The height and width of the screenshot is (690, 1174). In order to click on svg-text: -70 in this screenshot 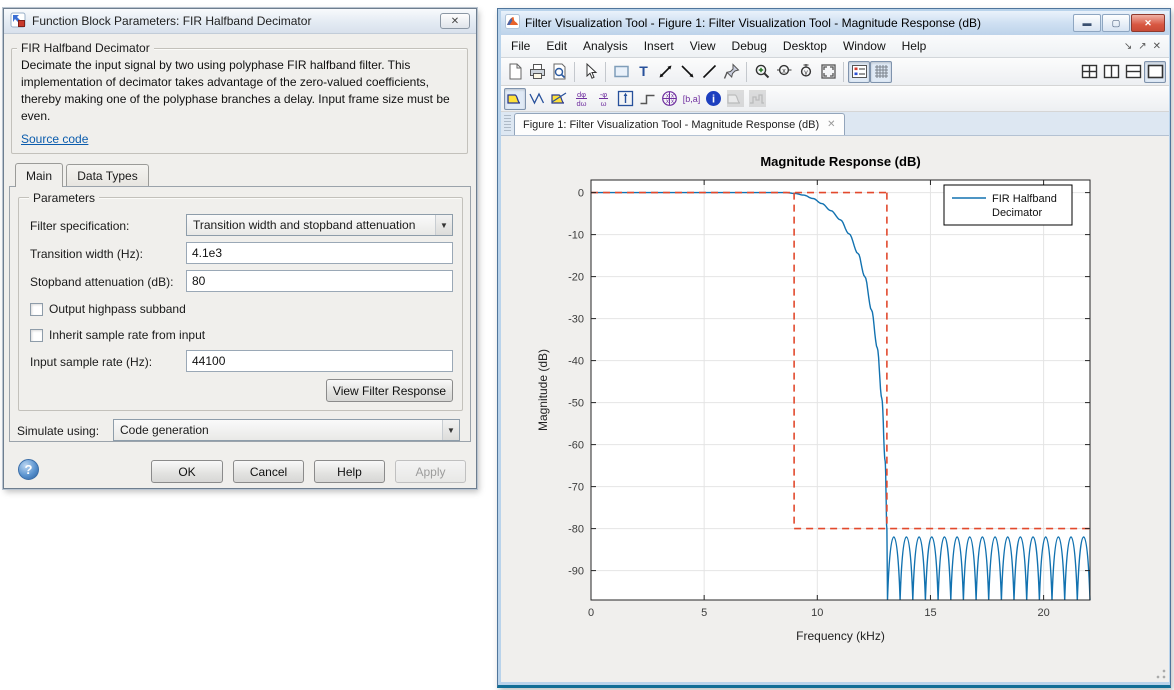, I will do `click(576, 488)`.